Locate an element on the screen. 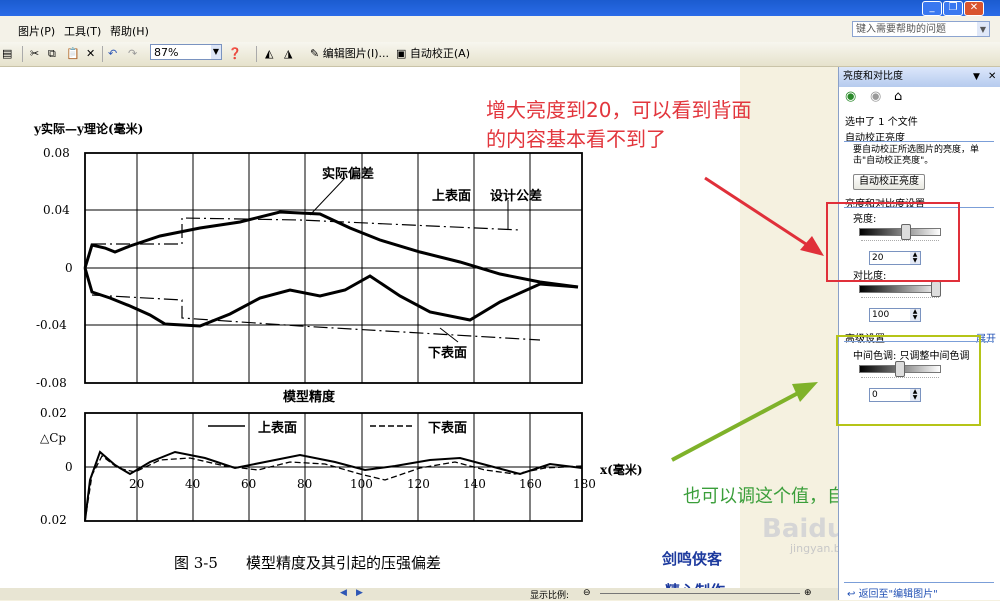  zoom-out-icon: ⊖ is located at coordinates (587, 593).